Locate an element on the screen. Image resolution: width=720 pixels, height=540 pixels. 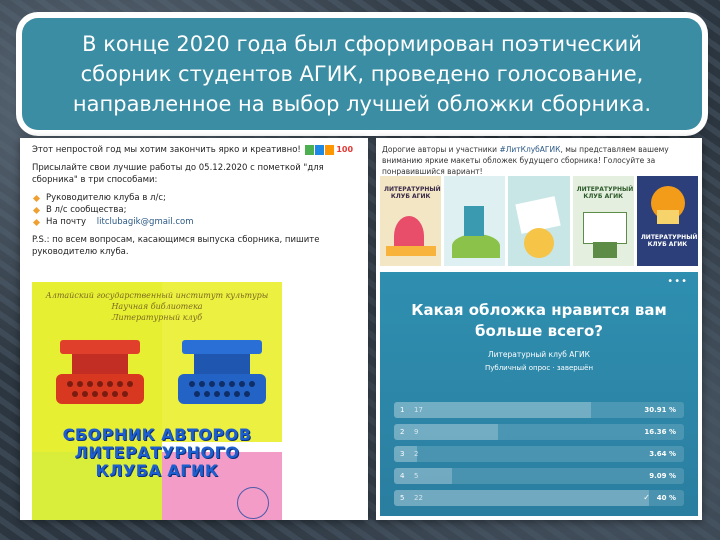
stamp-logo is located at coordinates (253, 503).